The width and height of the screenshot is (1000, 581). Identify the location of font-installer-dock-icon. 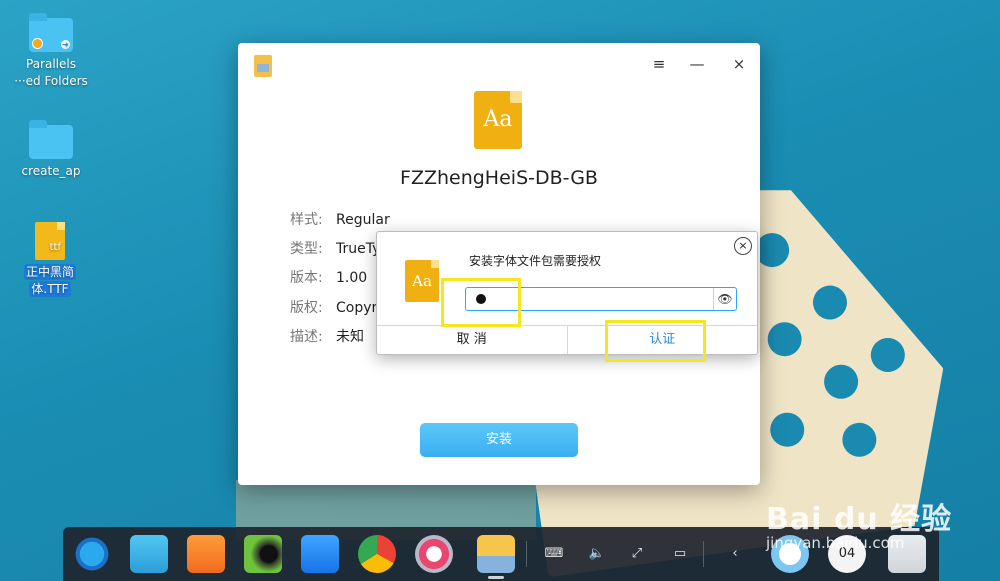
(496, 554).